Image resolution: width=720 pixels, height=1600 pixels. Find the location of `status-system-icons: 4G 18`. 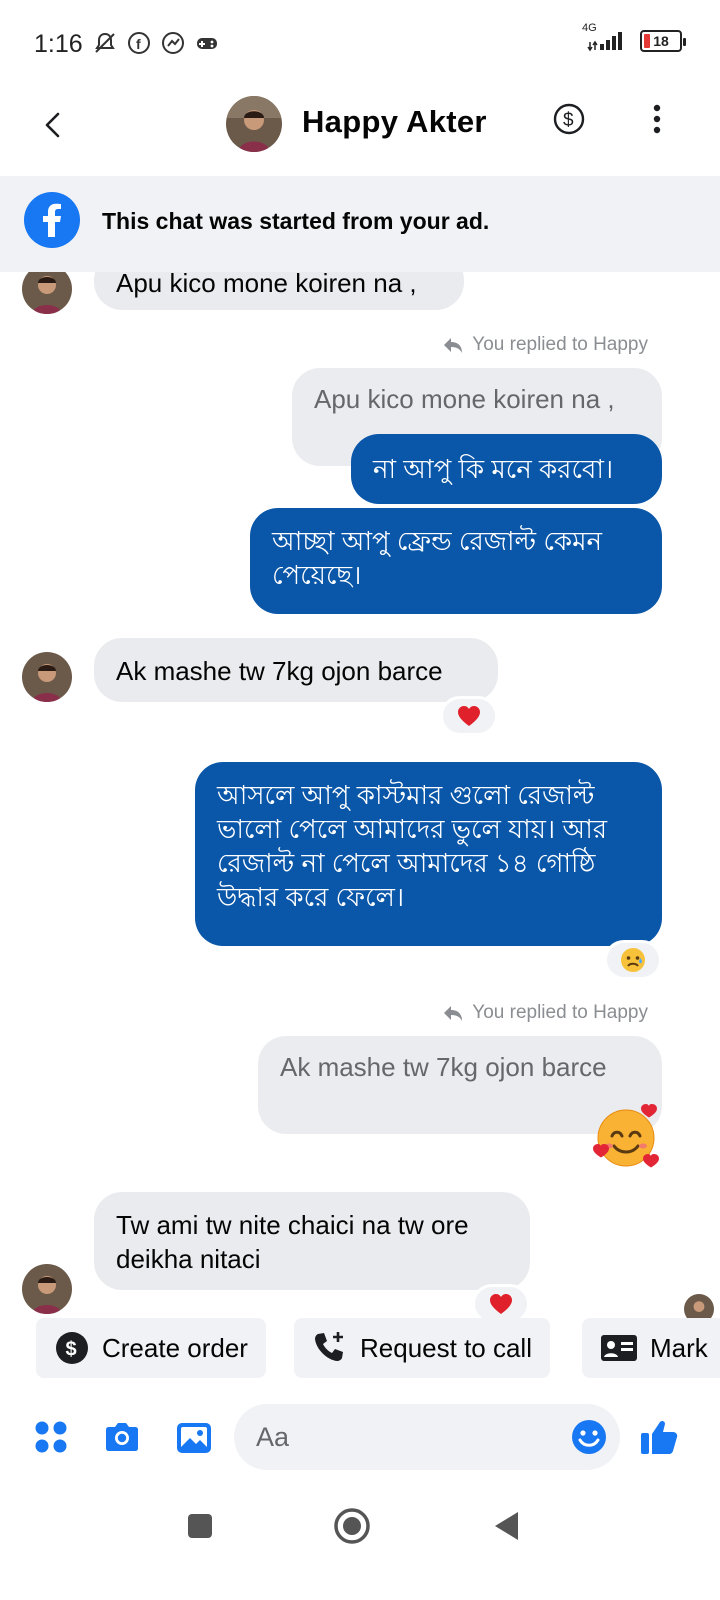

status-system-icons: 4G 18 is located at coordinates (634, 38).